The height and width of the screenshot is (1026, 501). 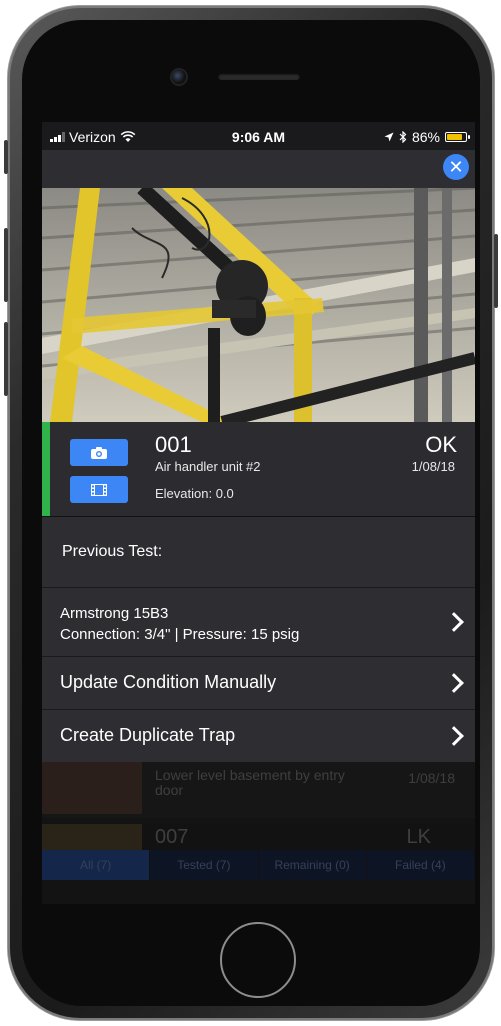 I want to click on previous-test-label: Previous Test:, so click(x=112, y=551).